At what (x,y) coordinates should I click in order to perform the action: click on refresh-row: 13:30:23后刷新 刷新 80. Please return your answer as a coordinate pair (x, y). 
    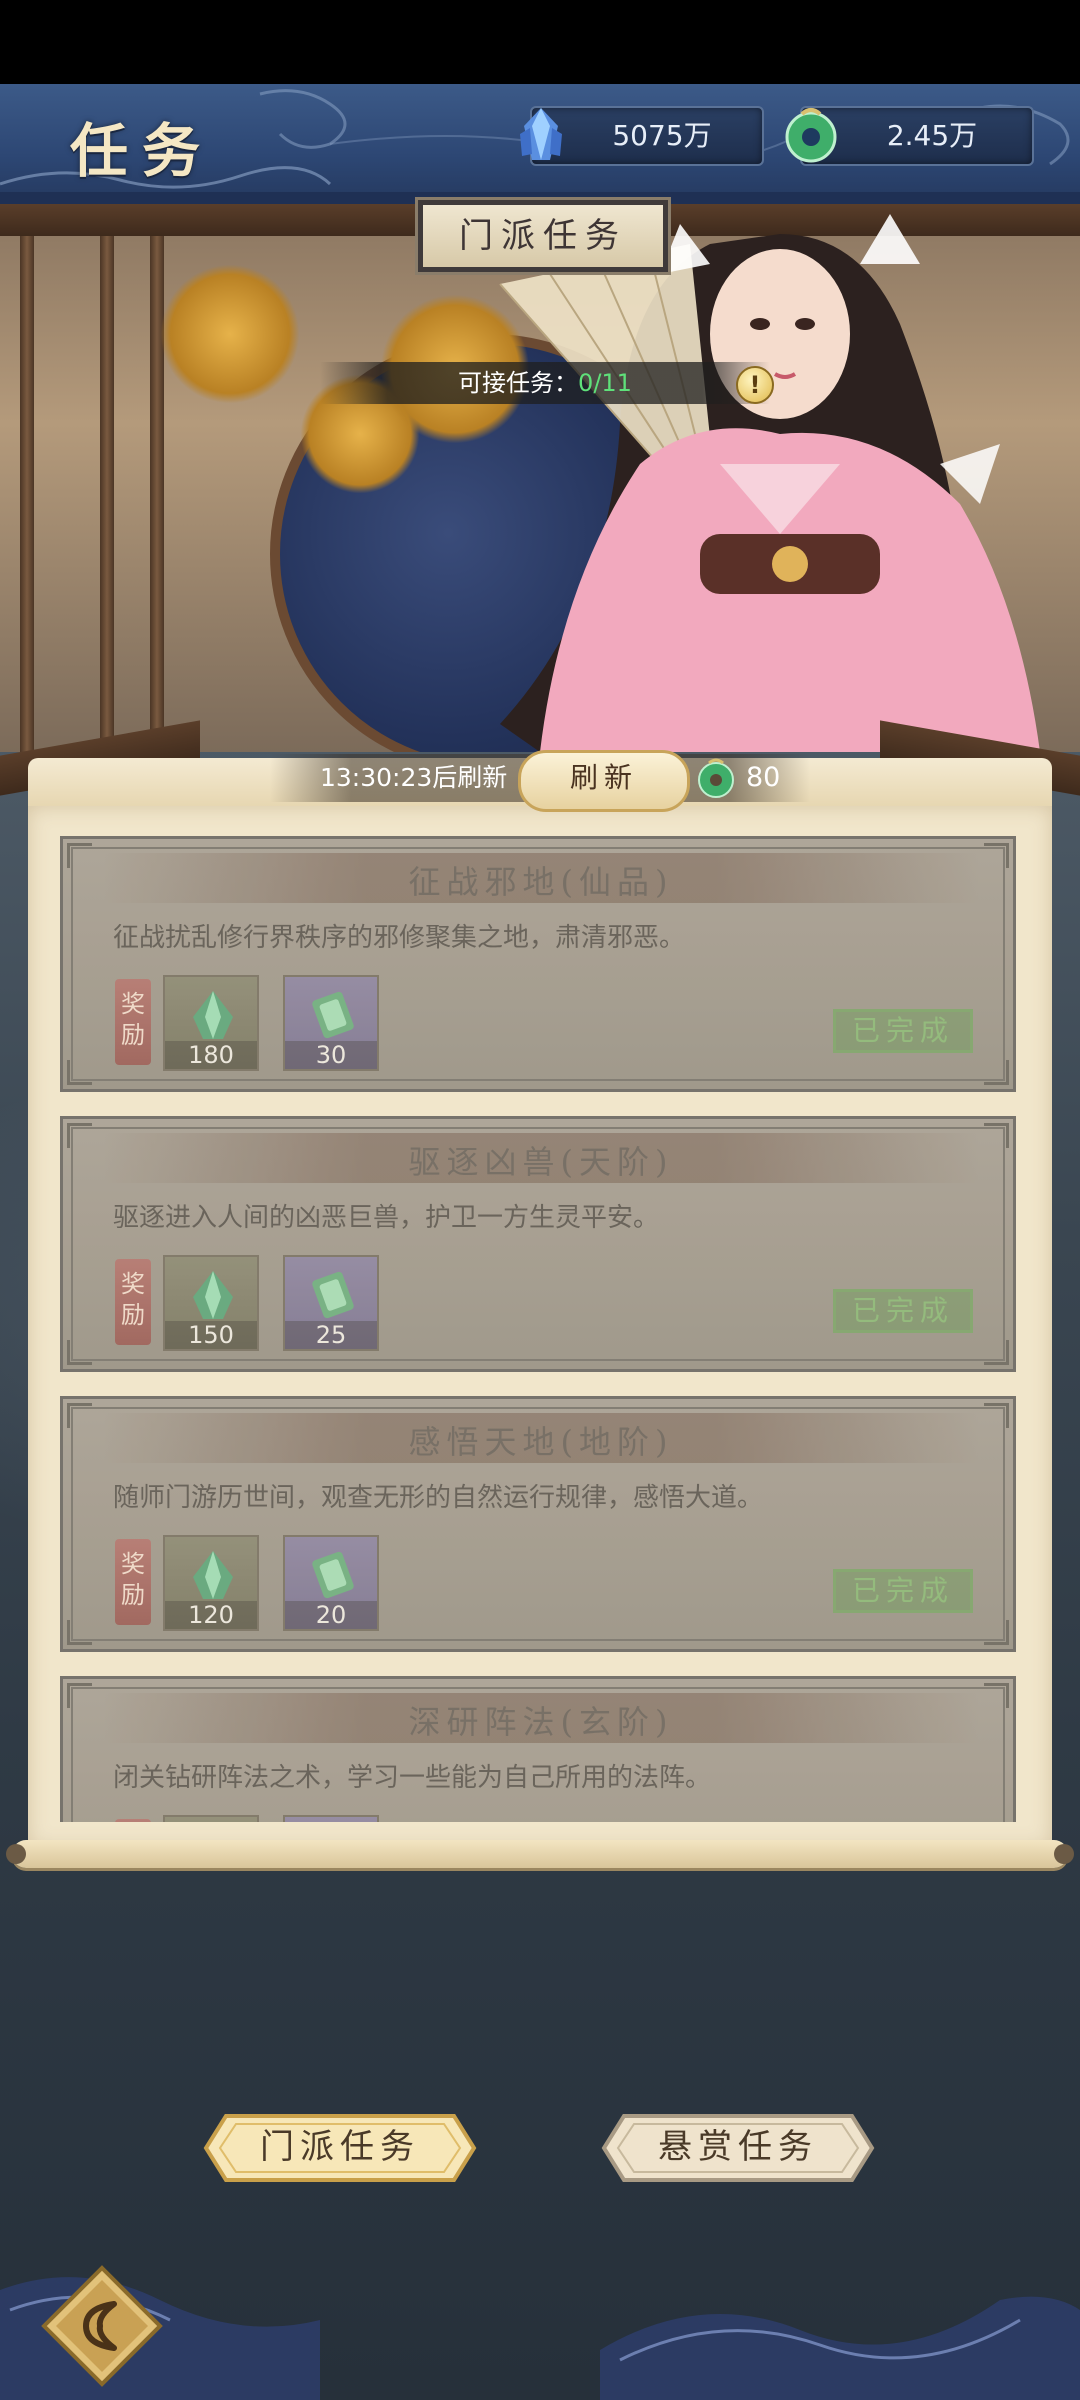
    Looking at the image, I should click on (540, 781).